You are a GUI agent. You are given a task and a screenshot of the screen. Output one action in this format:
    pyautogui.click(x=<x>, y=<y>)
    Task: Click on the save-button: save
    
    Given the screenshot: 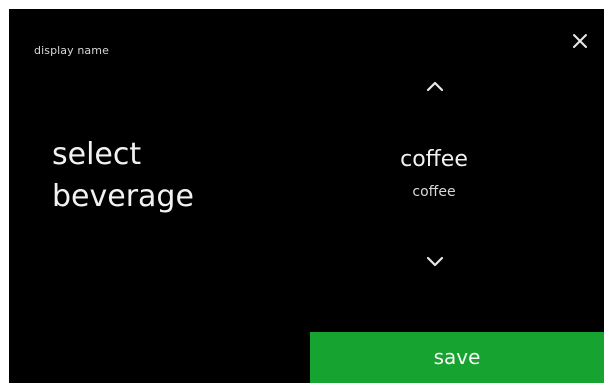 What is the action you would take?
    pyautogui.click(x=457, y=357)
    